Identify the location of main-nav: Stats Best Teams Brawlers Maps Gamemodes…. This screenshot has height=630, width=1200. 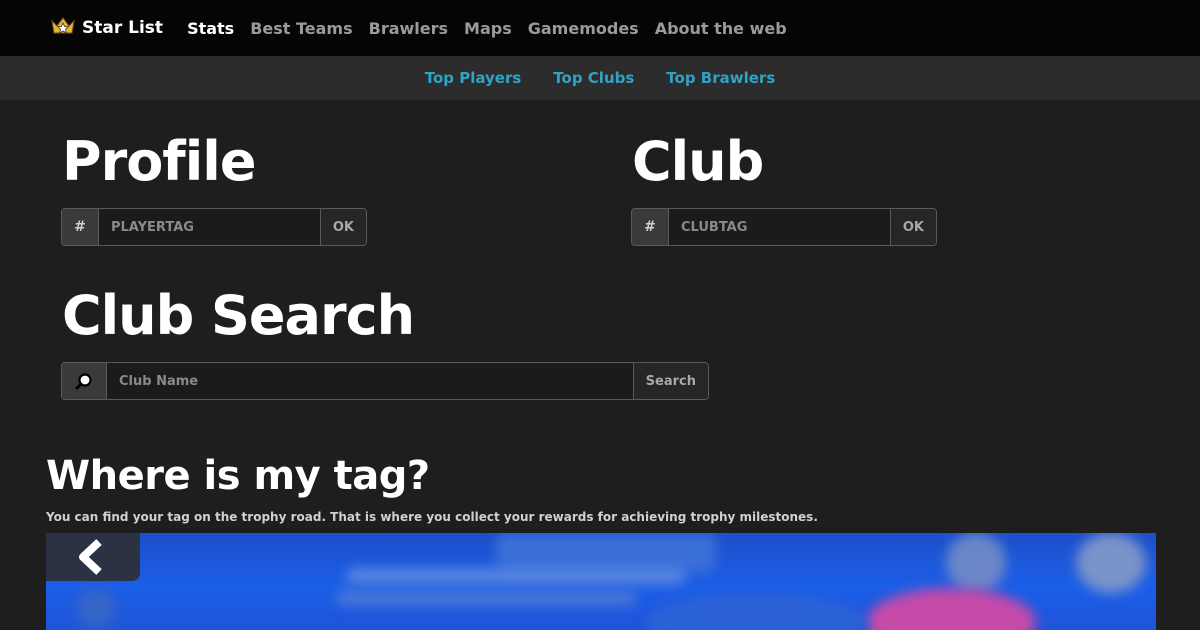
(495, 28).